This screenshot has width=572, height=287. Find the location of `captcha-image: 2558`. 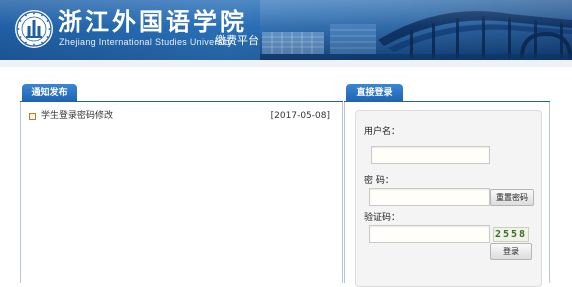

captcha-image: 2558 is located at coordinates (511, 234).